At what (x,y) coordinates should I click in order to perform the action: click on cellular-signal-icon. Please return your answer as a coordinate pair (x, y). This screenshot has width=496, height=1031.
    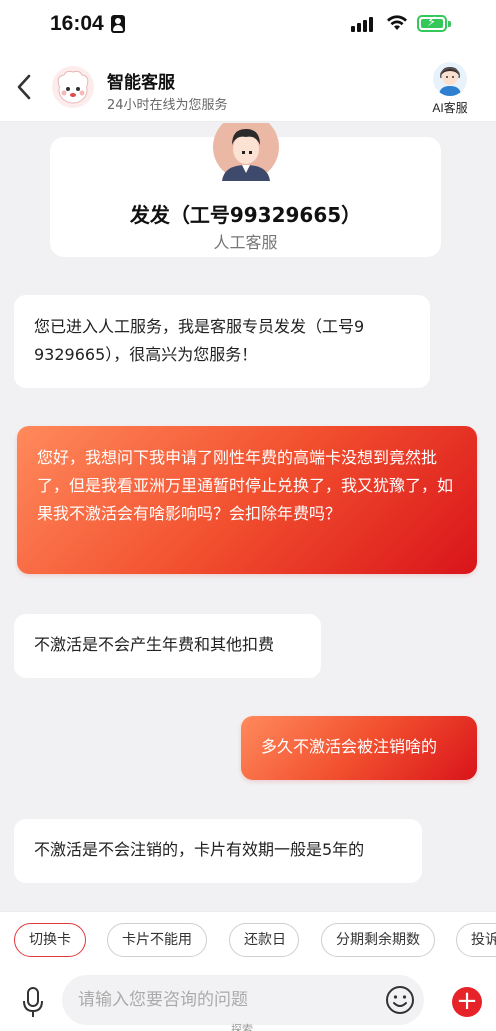
    Looking at the image, I should click on (364, 24).